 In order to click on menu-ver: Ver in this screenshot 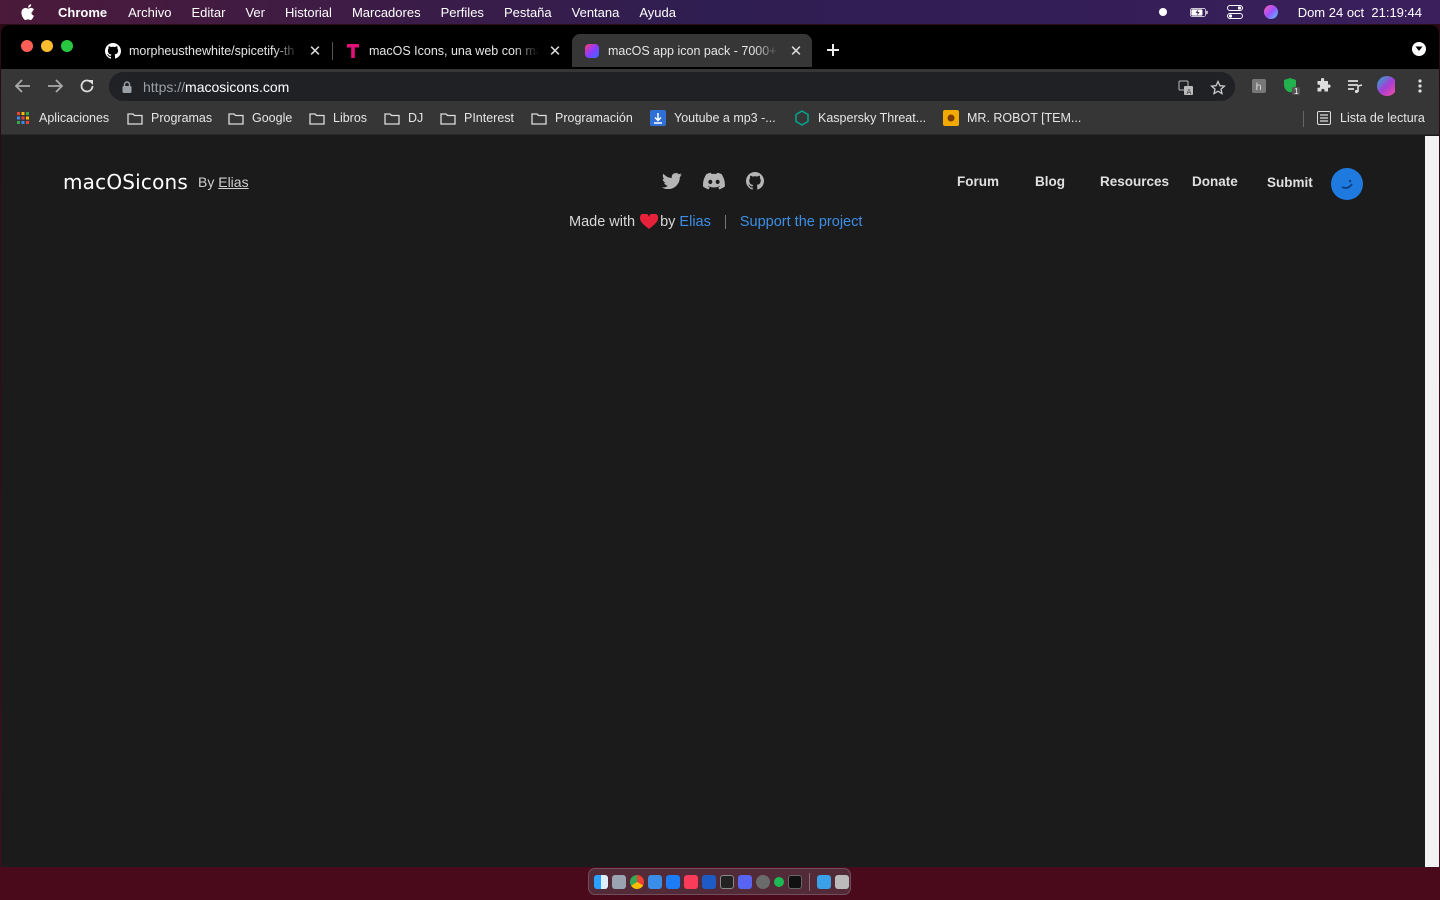, I will do `click(255, 12)`.